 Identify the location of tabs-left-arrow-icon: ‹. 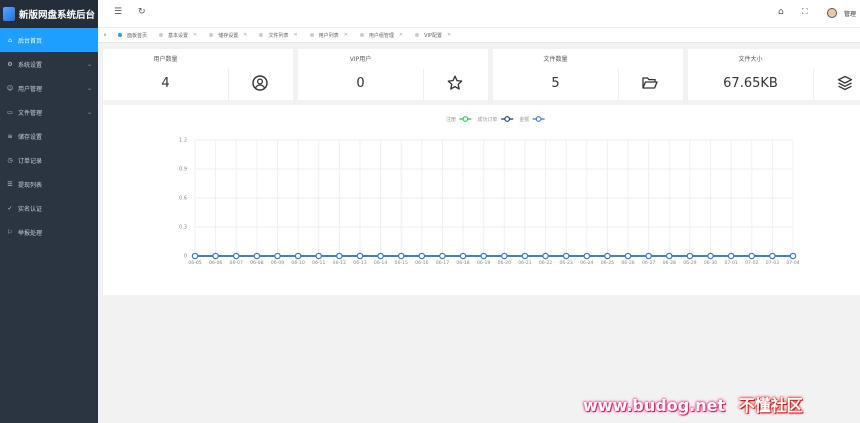
(105, 35).